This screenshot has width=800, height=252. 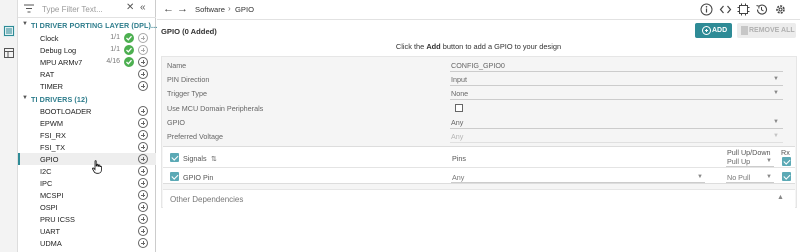 I want to click on table-view-icon, so click(x=9, y=53).